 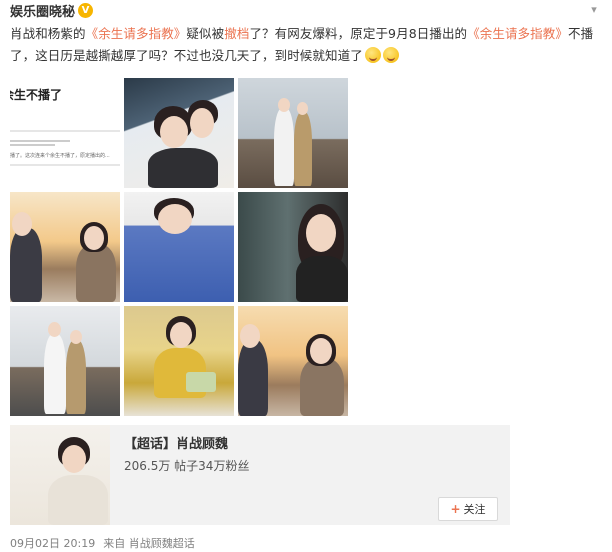 I want to click on post-timestamp: 09月02日 20:19, so click(x=52, y=543).